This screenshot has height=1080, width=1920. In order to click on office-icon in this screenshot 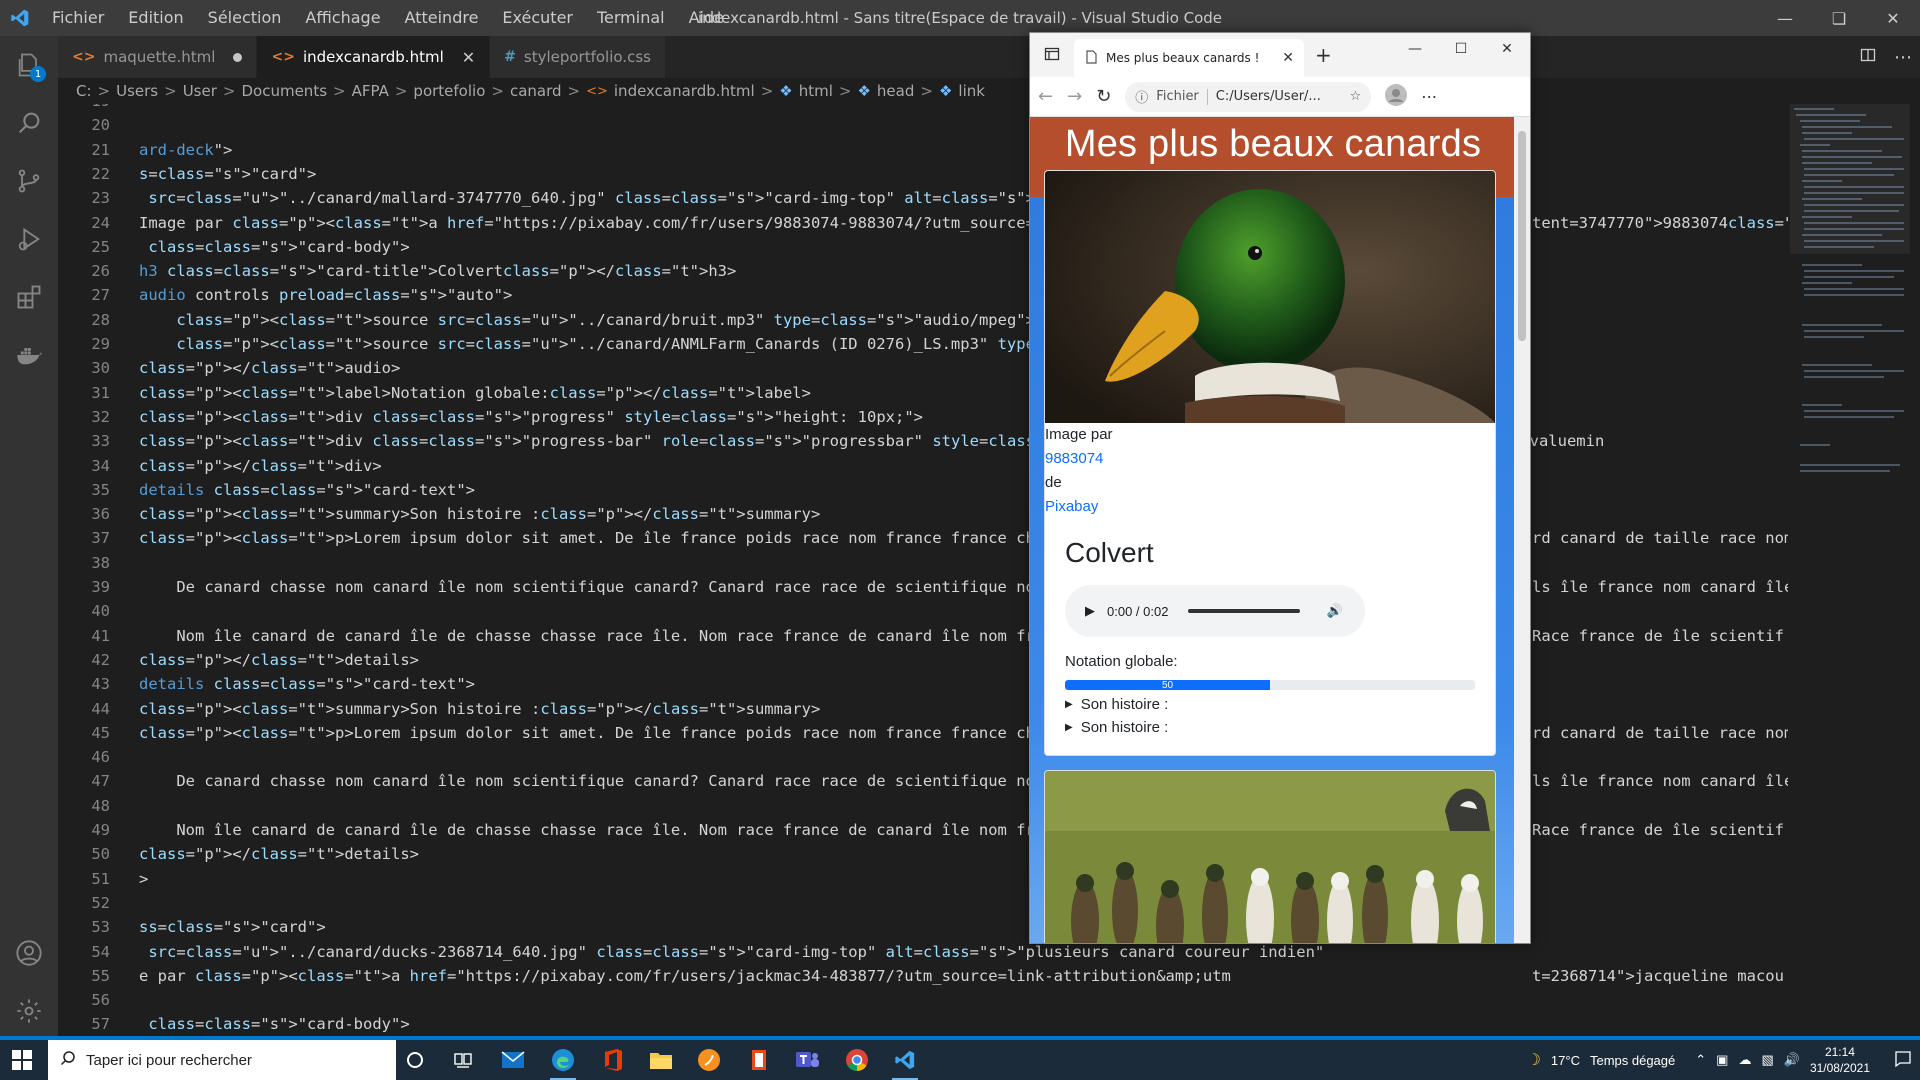, I will do `click(613, 1060)`.